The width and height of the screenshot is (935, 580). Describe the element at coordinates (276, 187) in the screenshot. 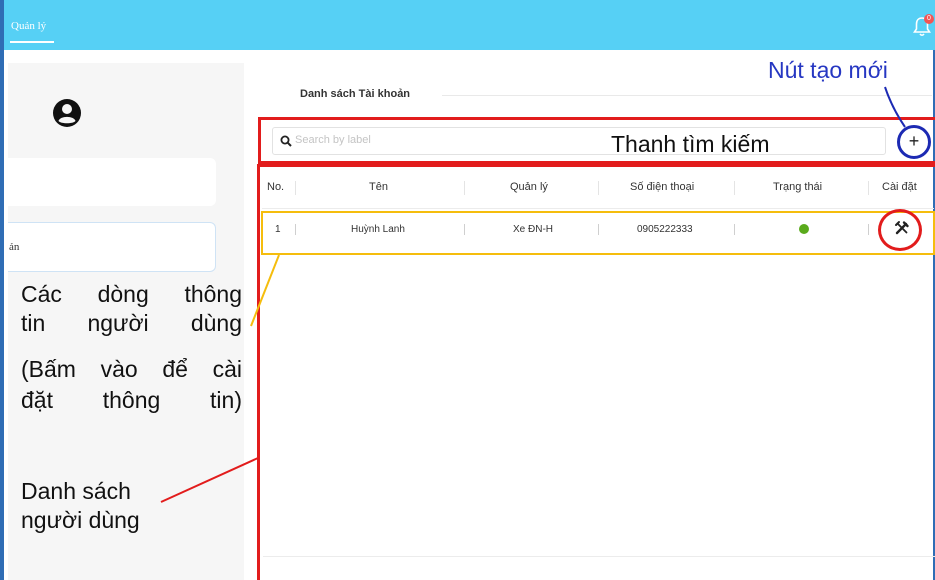

I see `column-header-no: No.` at that location.